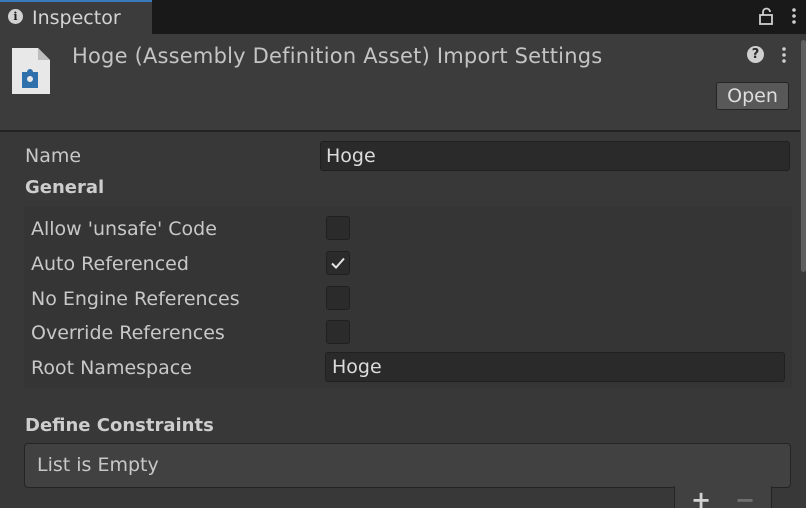  What do you see at coordinates (555, 156) in the screenshot?
I see `name-field: Hoge` at bounding box center [555, 156].